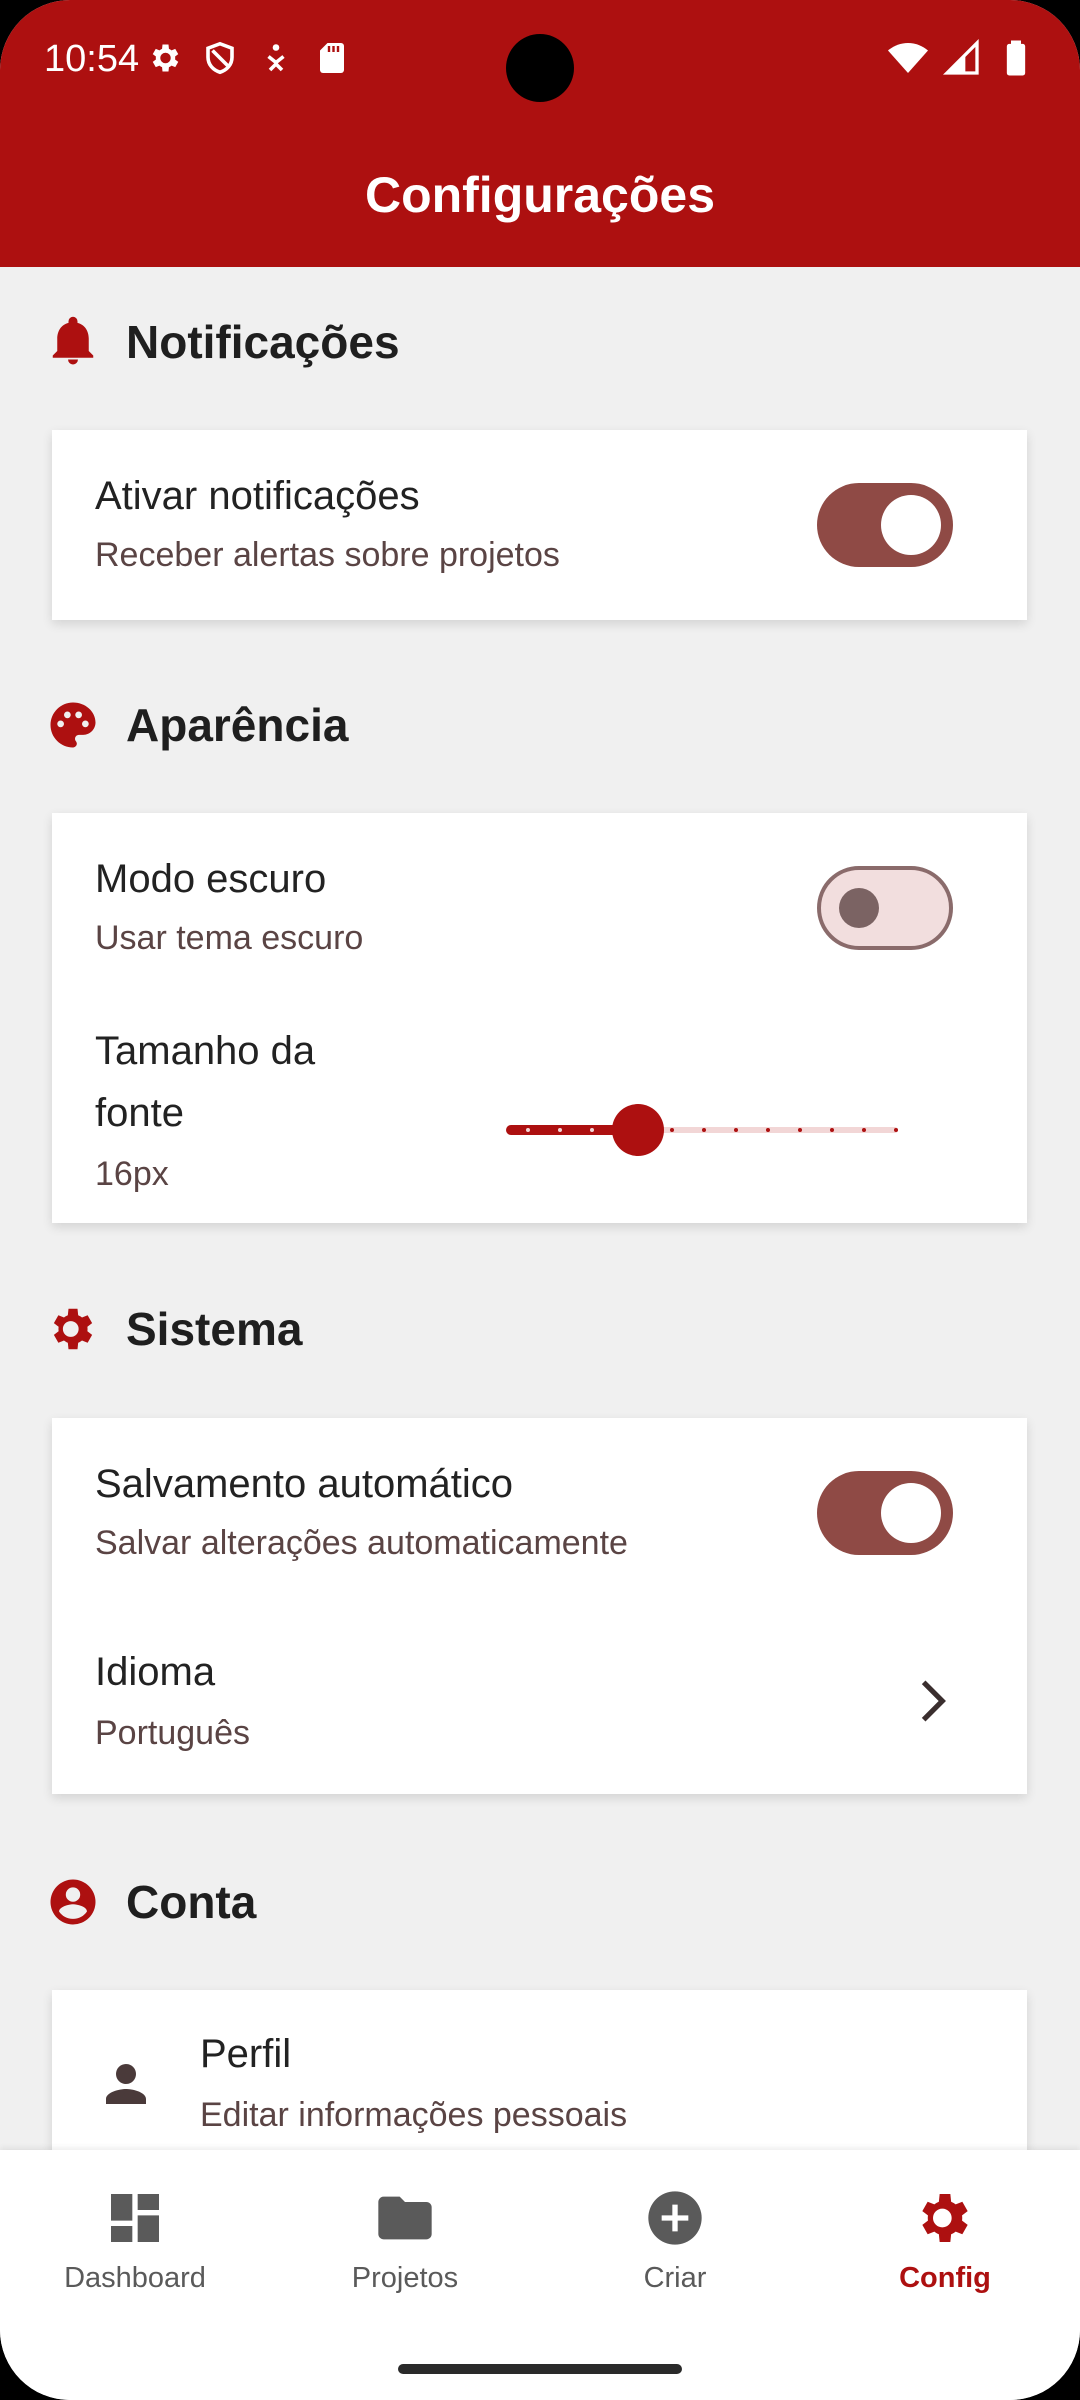 The image size is (1080, 2400). I want to click on status-time: 10:54, so click(92, 59).